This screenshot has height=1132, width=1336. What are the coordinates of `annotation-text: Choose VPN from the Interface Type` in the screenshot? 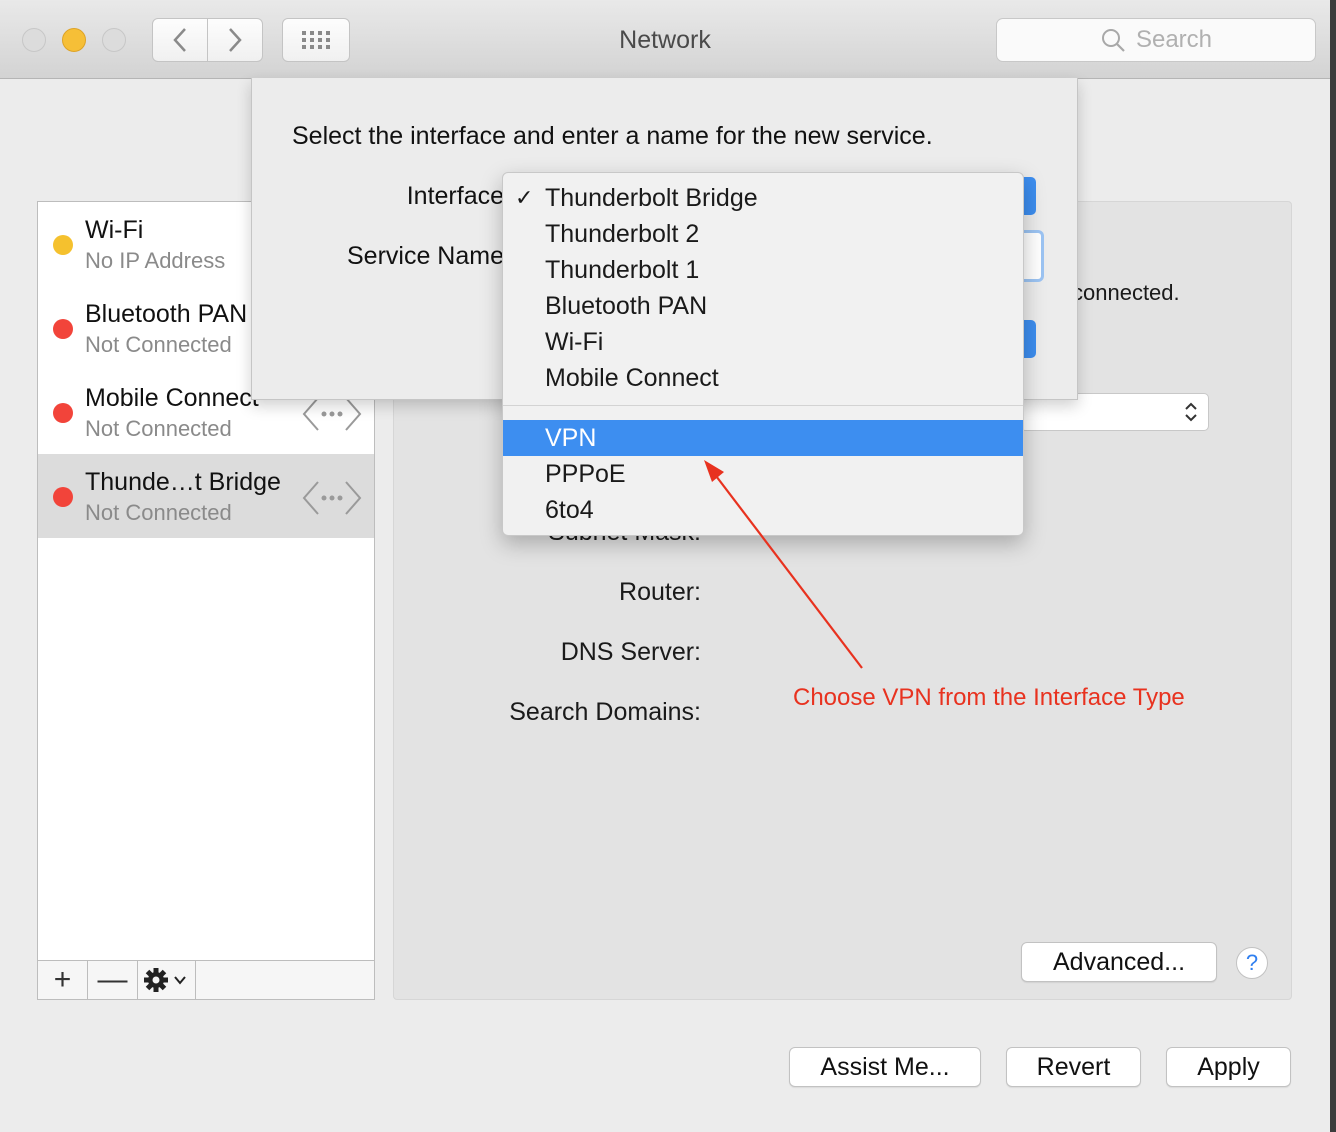 It's located at (989, 697).